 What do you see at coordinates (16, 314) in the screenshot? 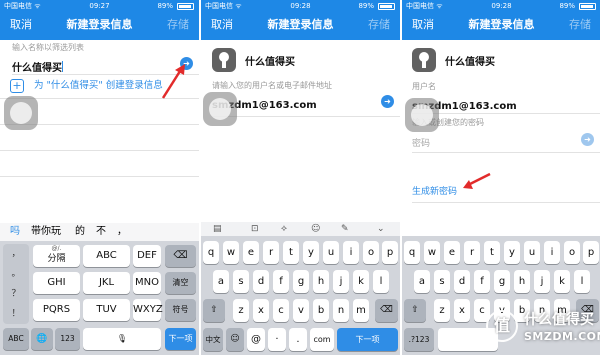
I see `punctuation-key: ！` at bounding box center [16, 314].